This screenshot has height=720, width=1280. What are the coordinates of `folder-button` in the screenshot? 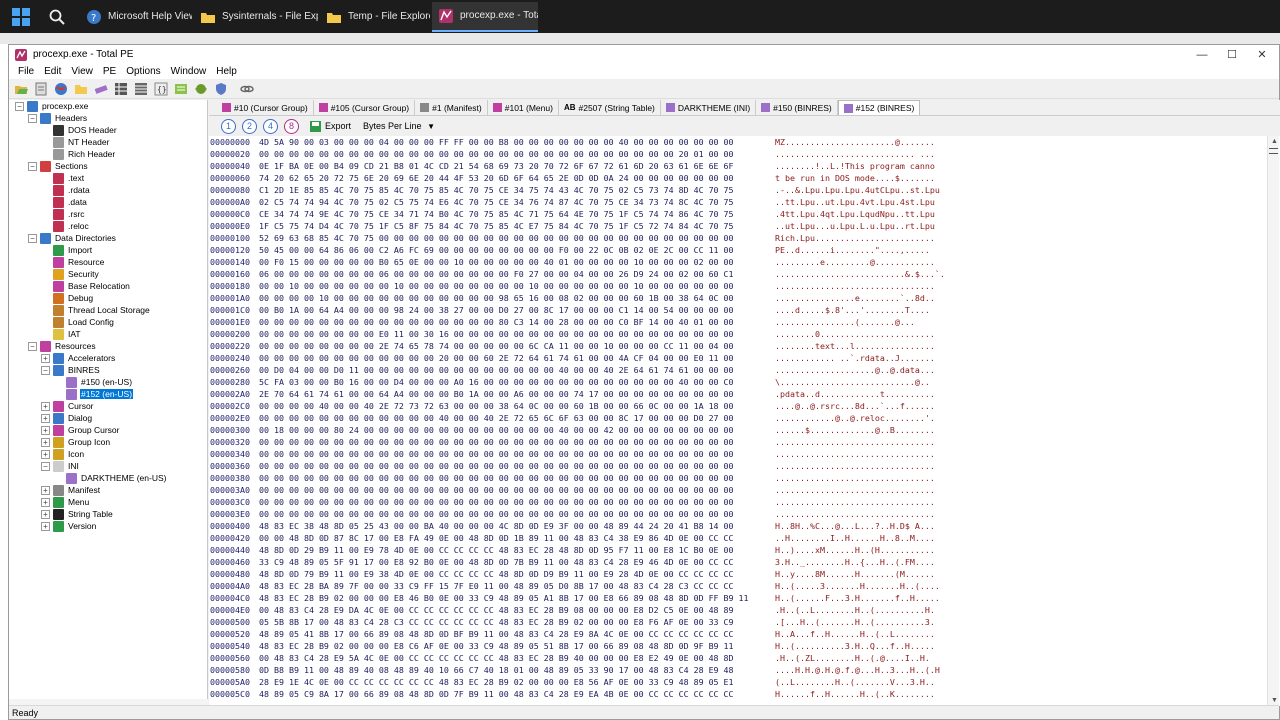 It's located at (81, 89).